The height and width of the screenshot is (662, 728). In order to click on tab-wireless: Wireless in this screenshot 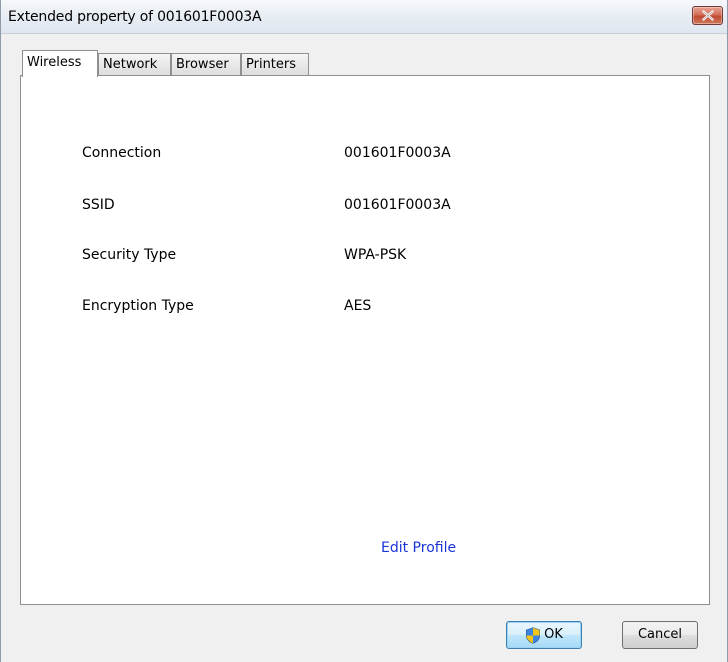, I will do `click(60, 63)`.